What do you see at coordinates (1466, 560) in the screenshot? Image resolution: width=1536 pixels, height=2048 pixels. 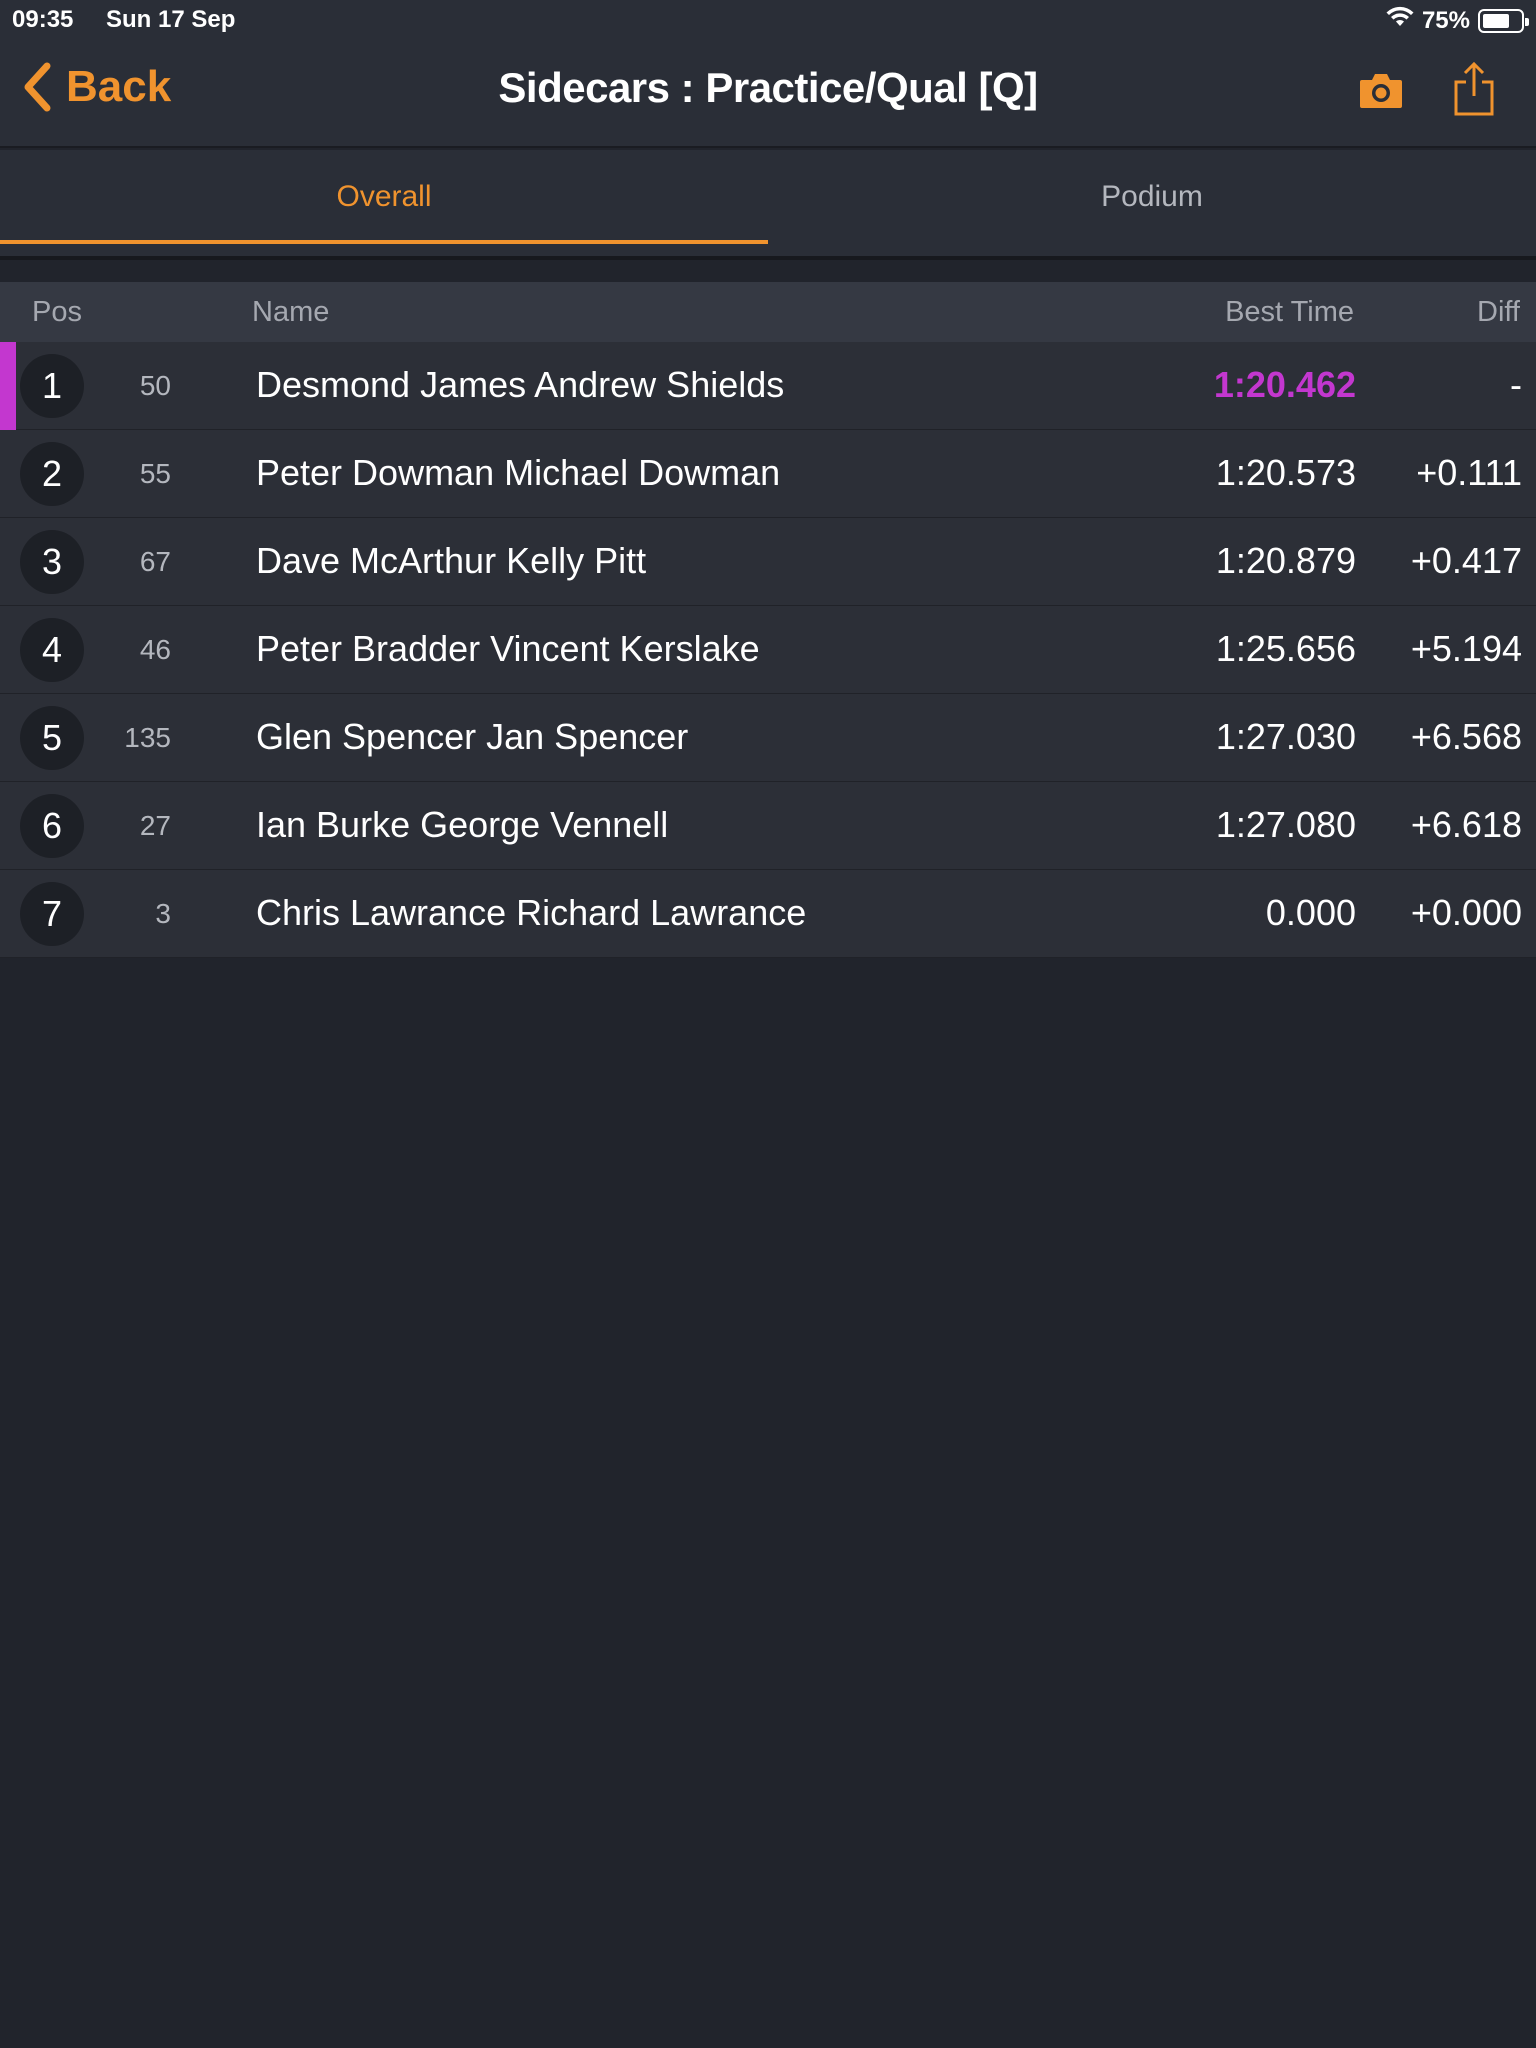 I see `time-diff: +0.417` at bounding box center [1466, 560].